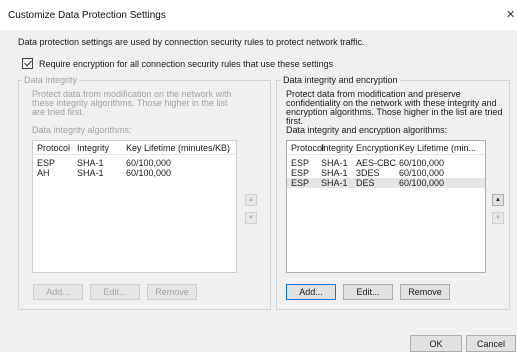 The image size is (517, 352). Describe the element at coordinates (27, 63) in the screenshot. I see `require-encryption-checkbox` at that location.